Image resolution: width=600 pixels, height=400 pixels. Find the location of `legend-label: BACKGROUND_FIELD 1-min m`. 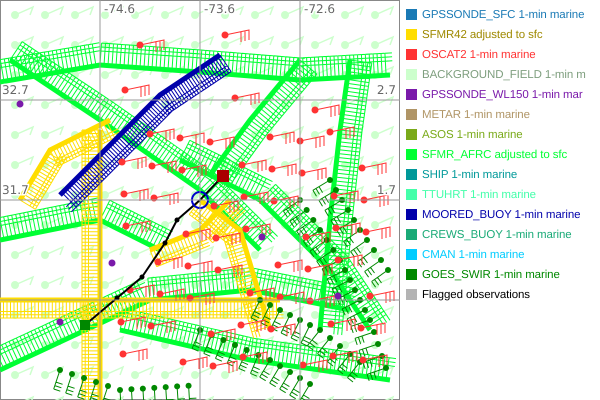

legend-label: BACKGROUND_FIELD 1-min m is located at coordinates (504, 74).